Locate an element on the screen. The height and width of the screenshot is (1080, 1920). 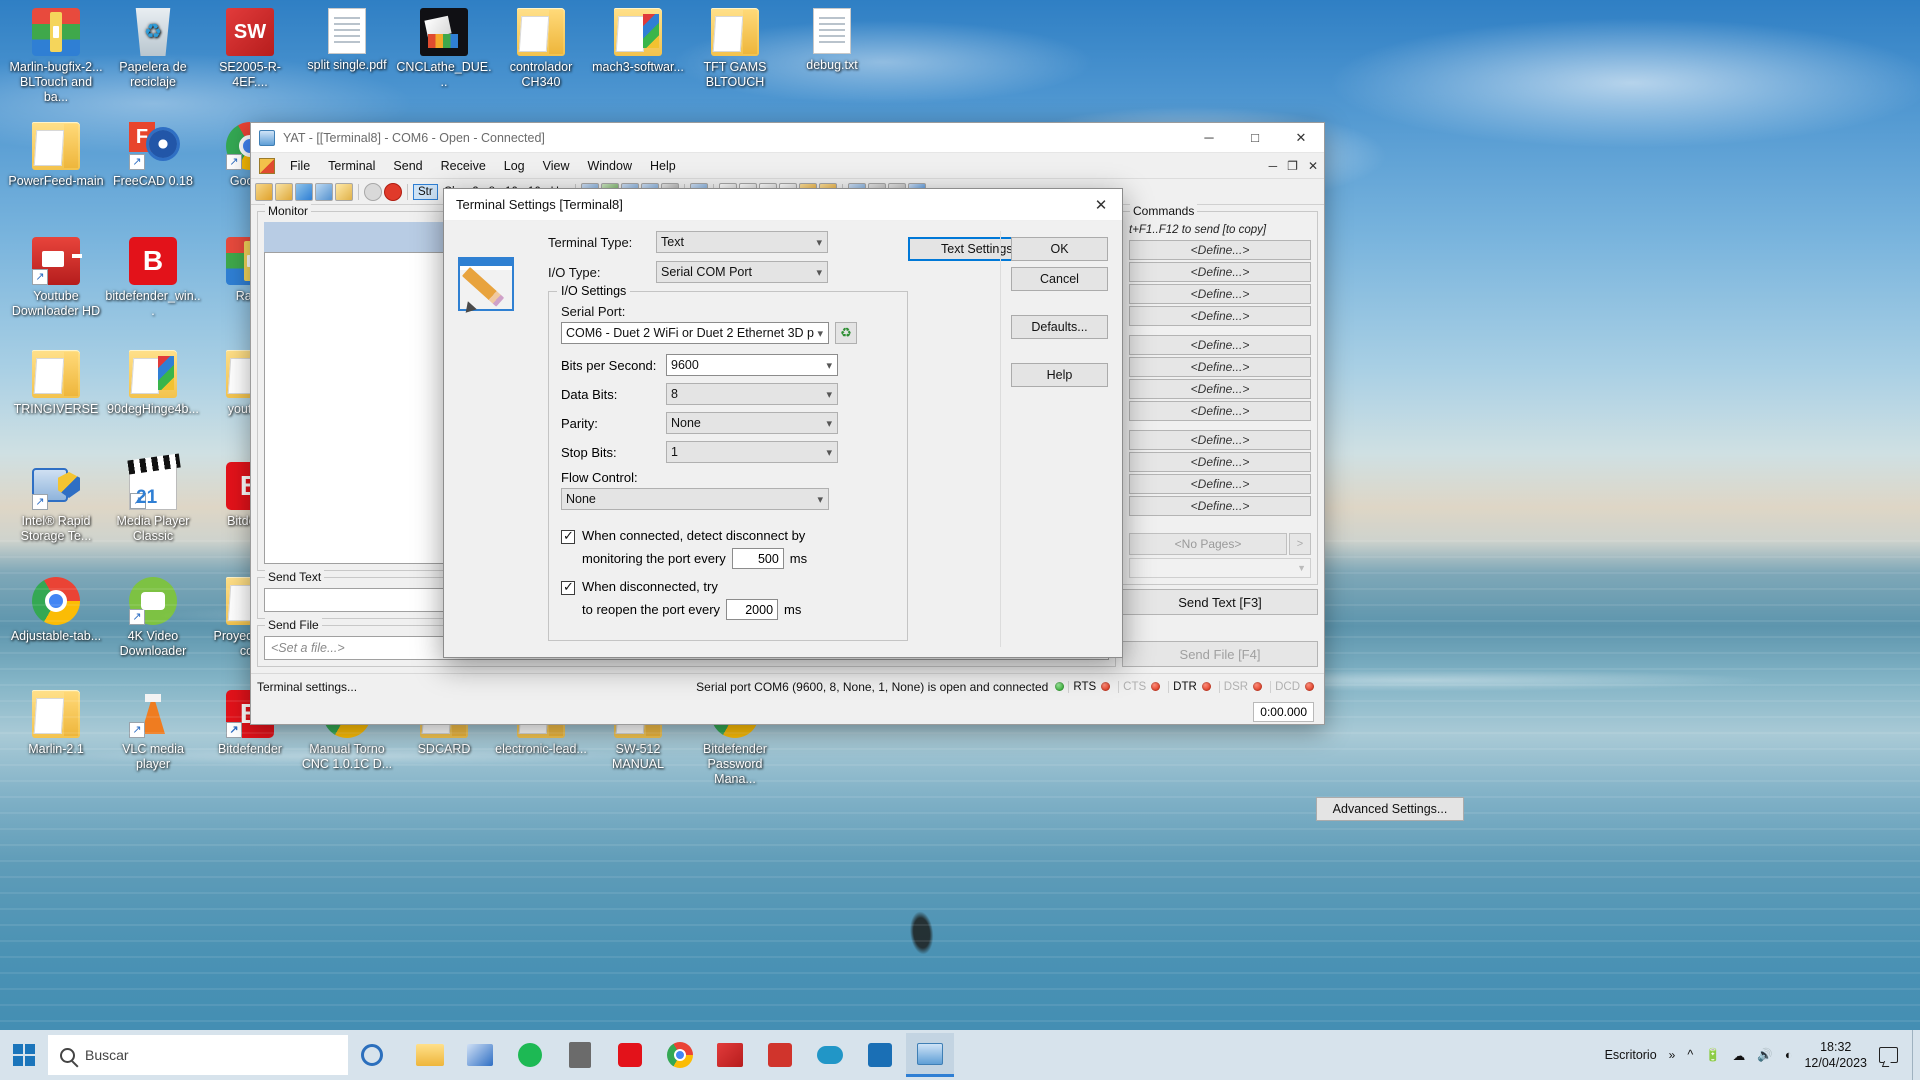
show-desktop-button is located at coordinates (1916, 1055).